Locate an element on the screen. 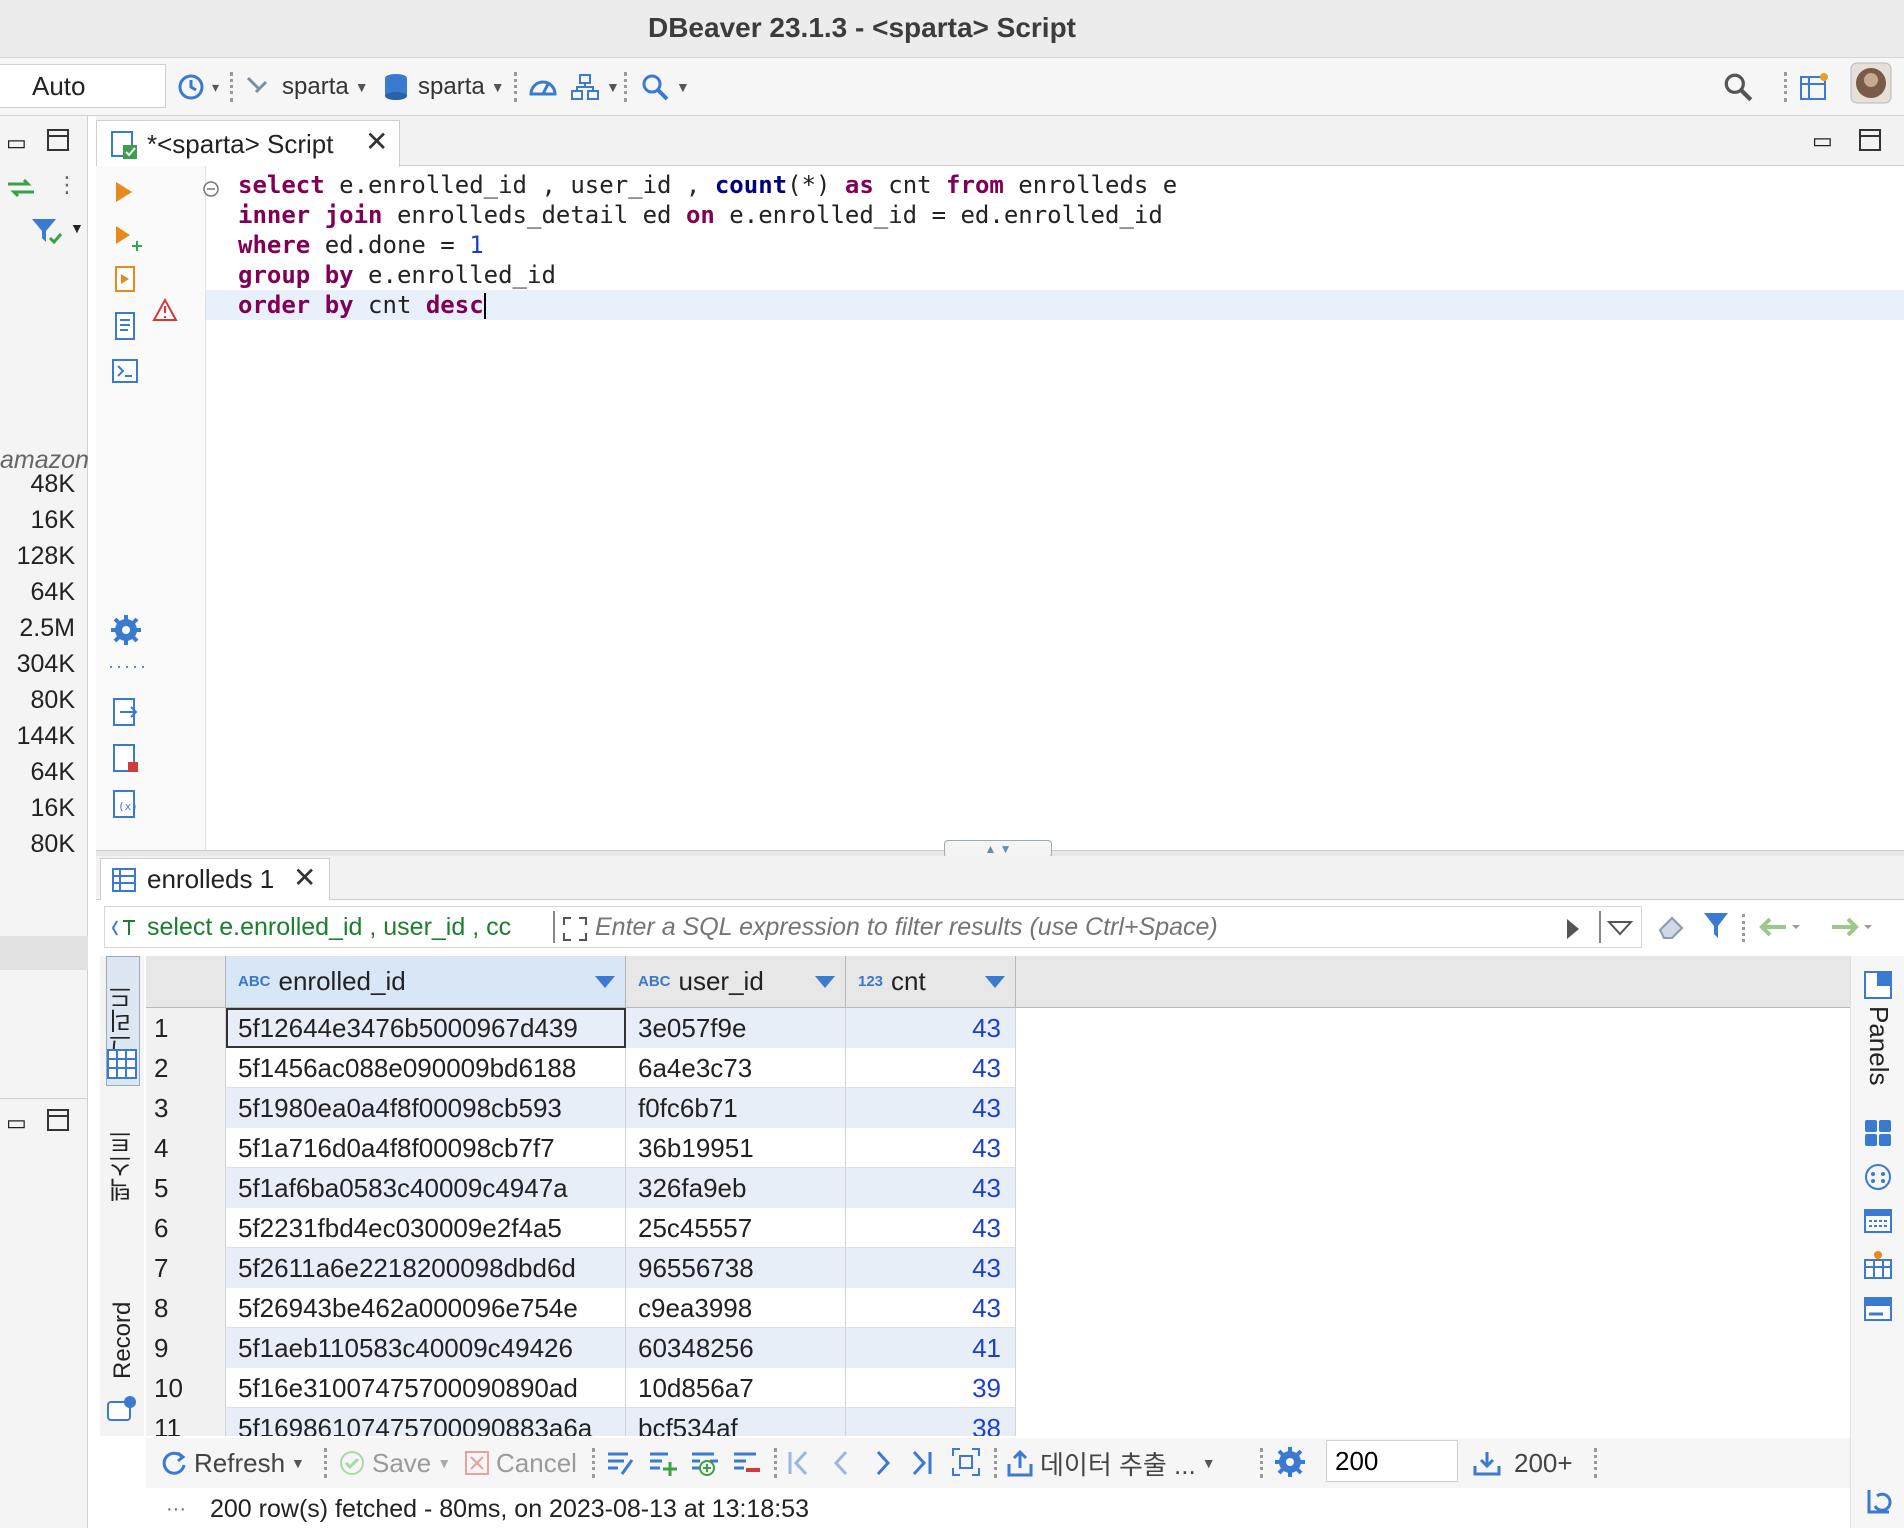 Image resolution: width=1904 pixels, height=1528 pixels. copy-row-icon is located at coordinates (705, 1463).